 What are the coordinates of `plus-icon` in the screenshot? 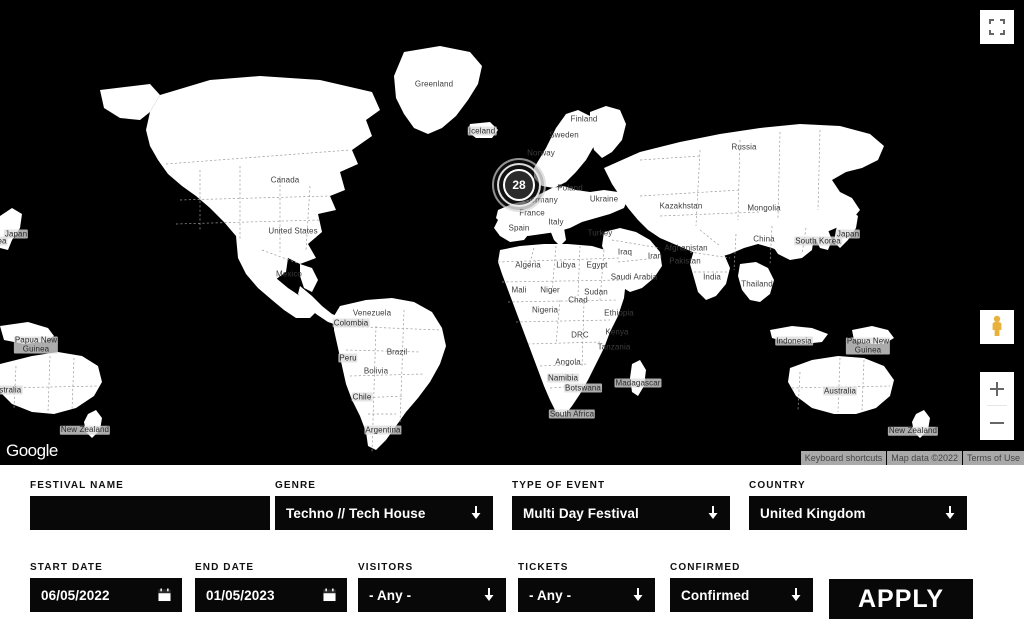 It's located at (997, 389).